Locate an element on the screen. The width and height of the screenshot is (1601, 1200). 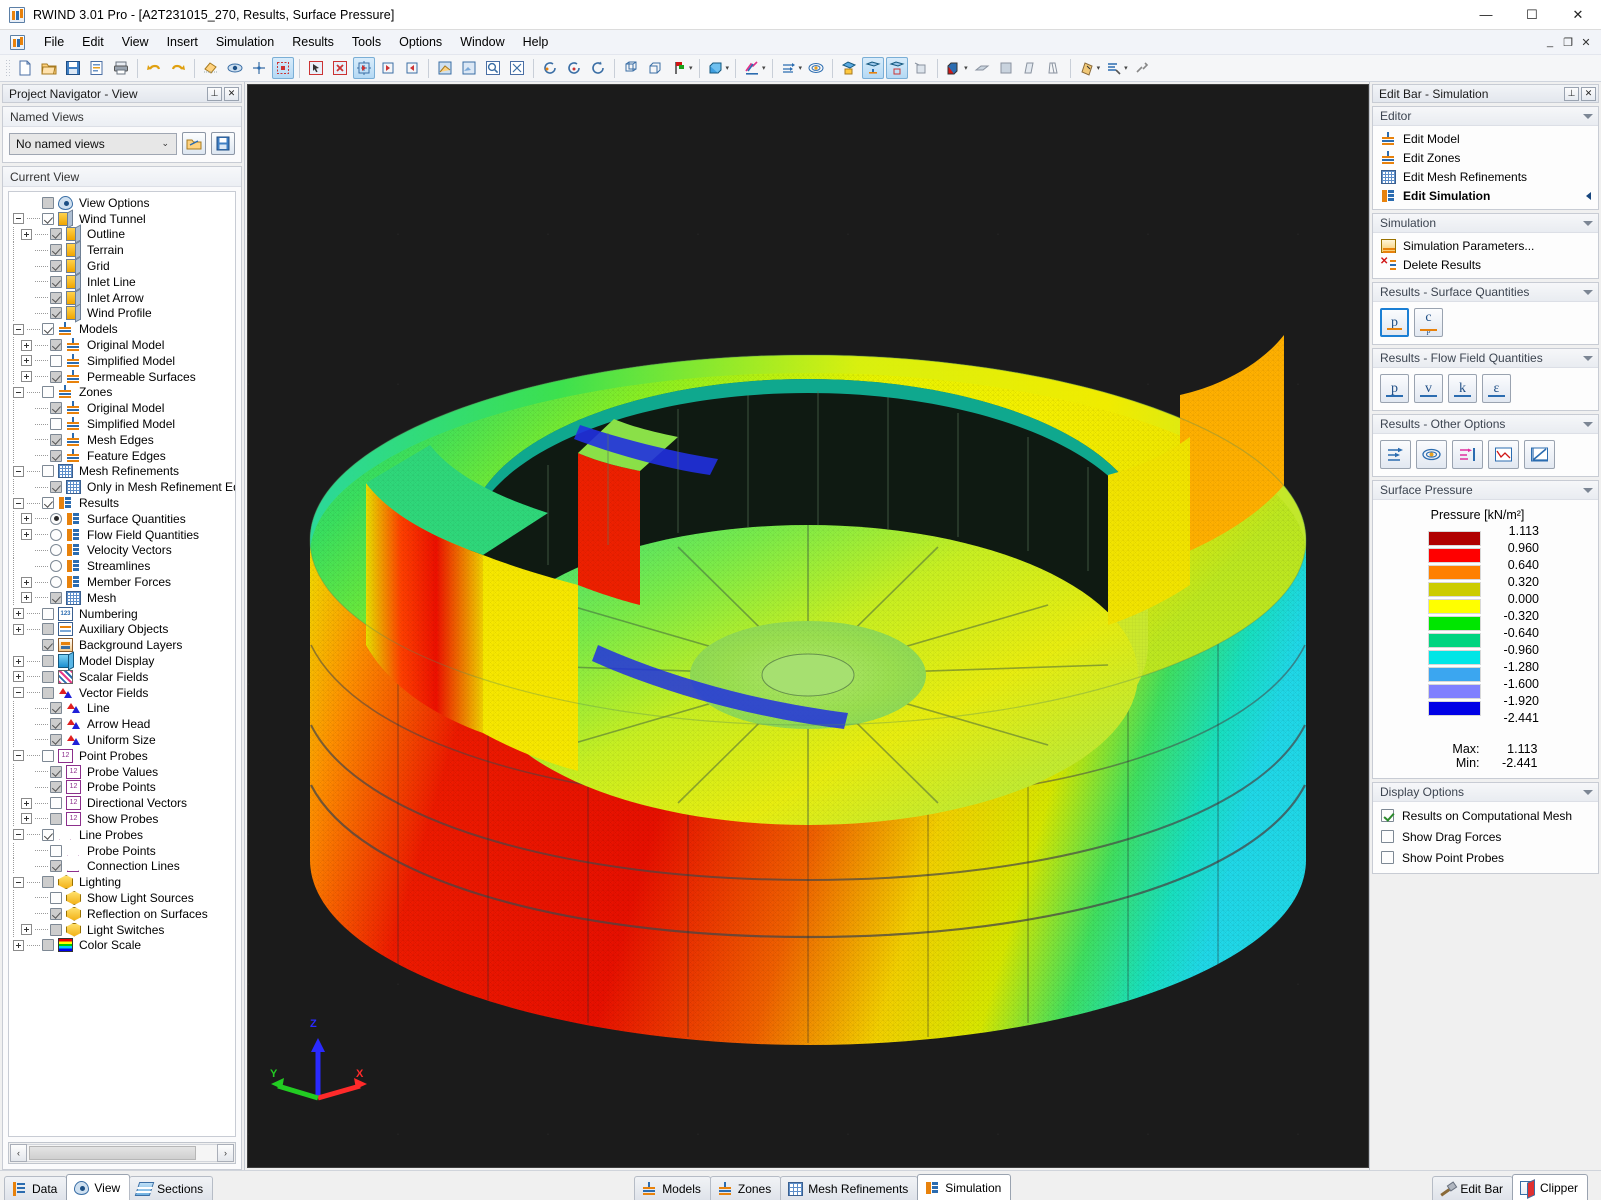
result-chart-icon is located at coordinates (1539, 454).